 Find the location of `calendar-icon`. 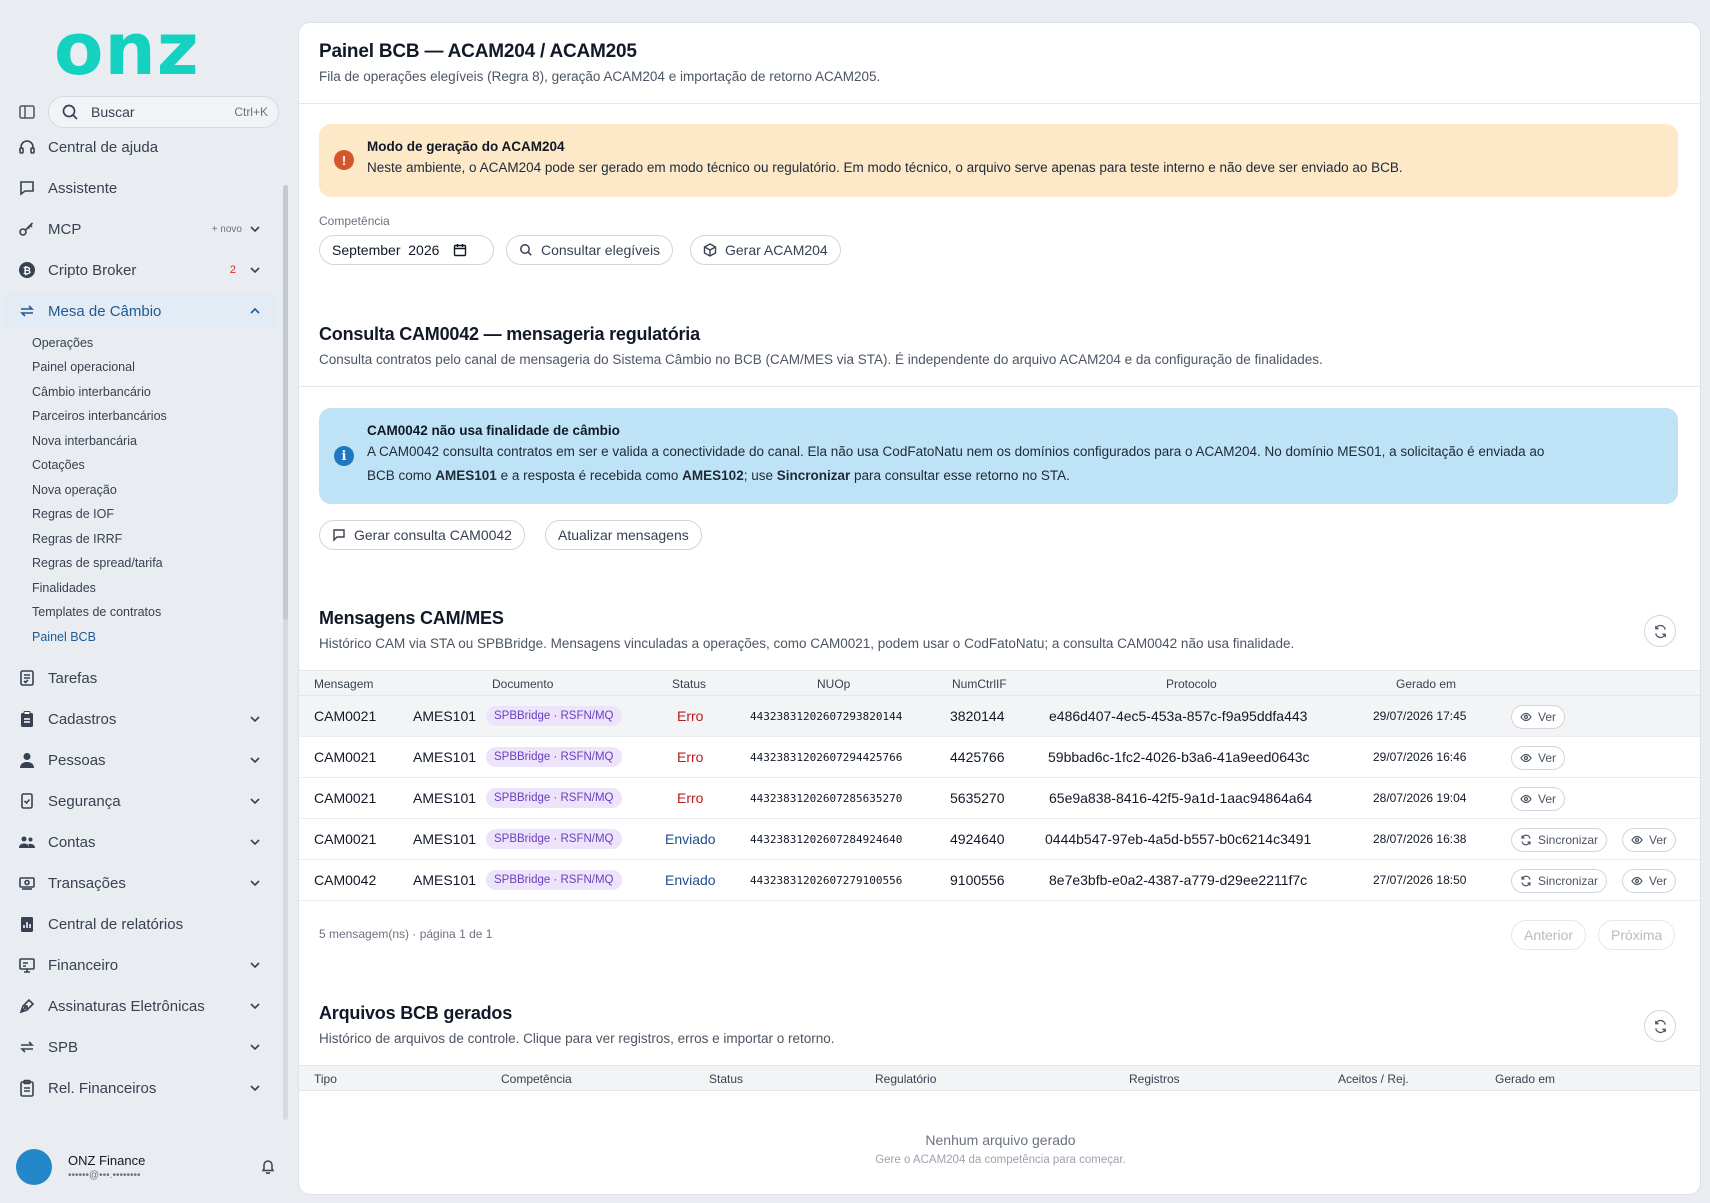

calendar-icon is located at coordinates (460, 250).